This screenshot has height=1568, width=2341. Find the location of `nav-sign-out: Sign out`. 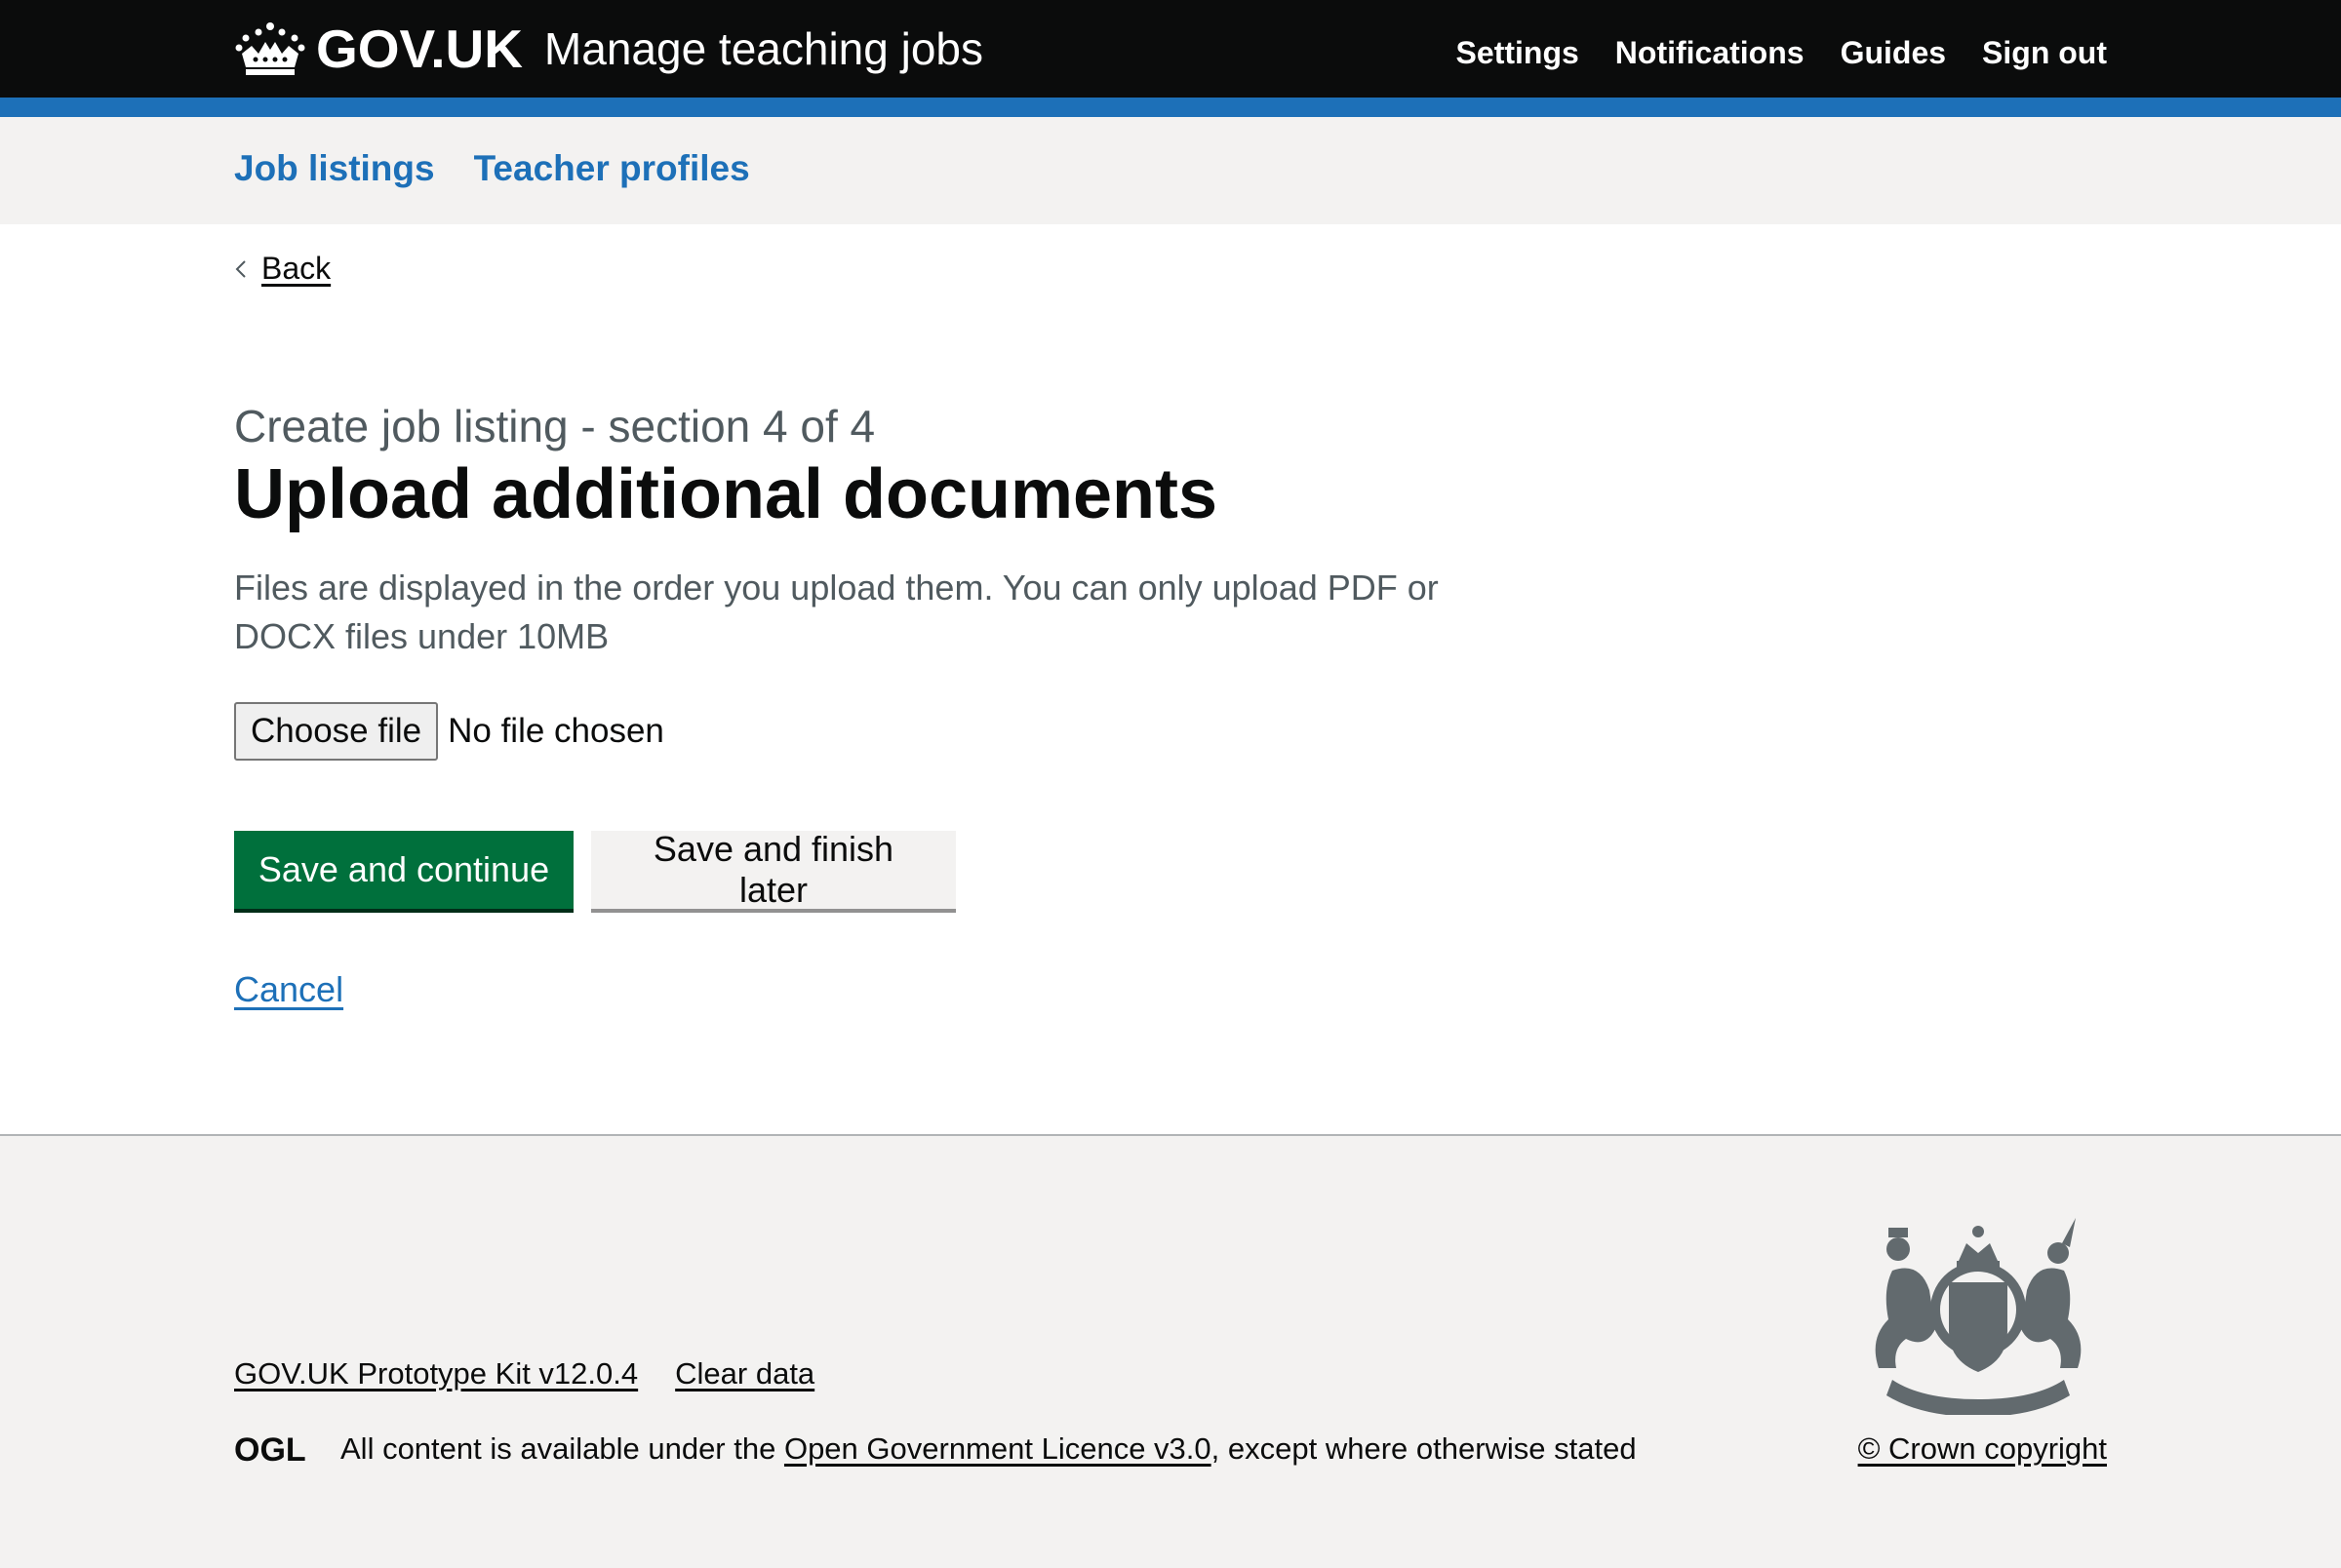

nav-sign-out: Sign out is located at coordinates (2044, 53).